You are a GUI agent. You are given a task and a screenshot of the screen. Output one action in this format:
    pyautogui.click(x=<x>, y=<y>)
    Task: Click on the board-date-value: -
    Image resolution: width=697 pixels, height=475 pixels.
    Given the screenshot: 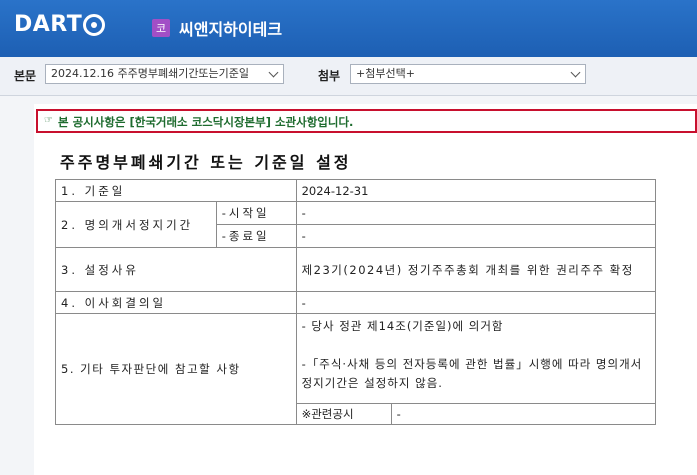 What is the action you would take?
    pyautogui.click(x=476, y=302)
    